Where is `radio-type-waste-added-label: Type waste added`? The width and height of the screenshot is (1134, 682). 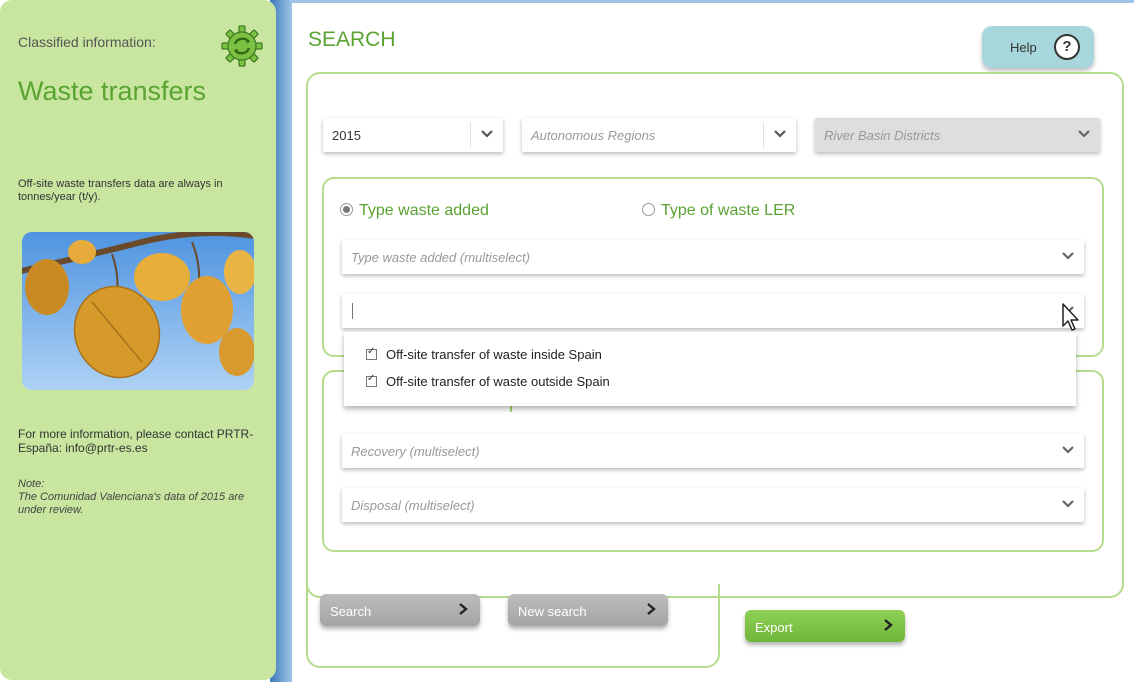
radio-type-waste-added-label: Type waste added is located at coordinates (424, 210).